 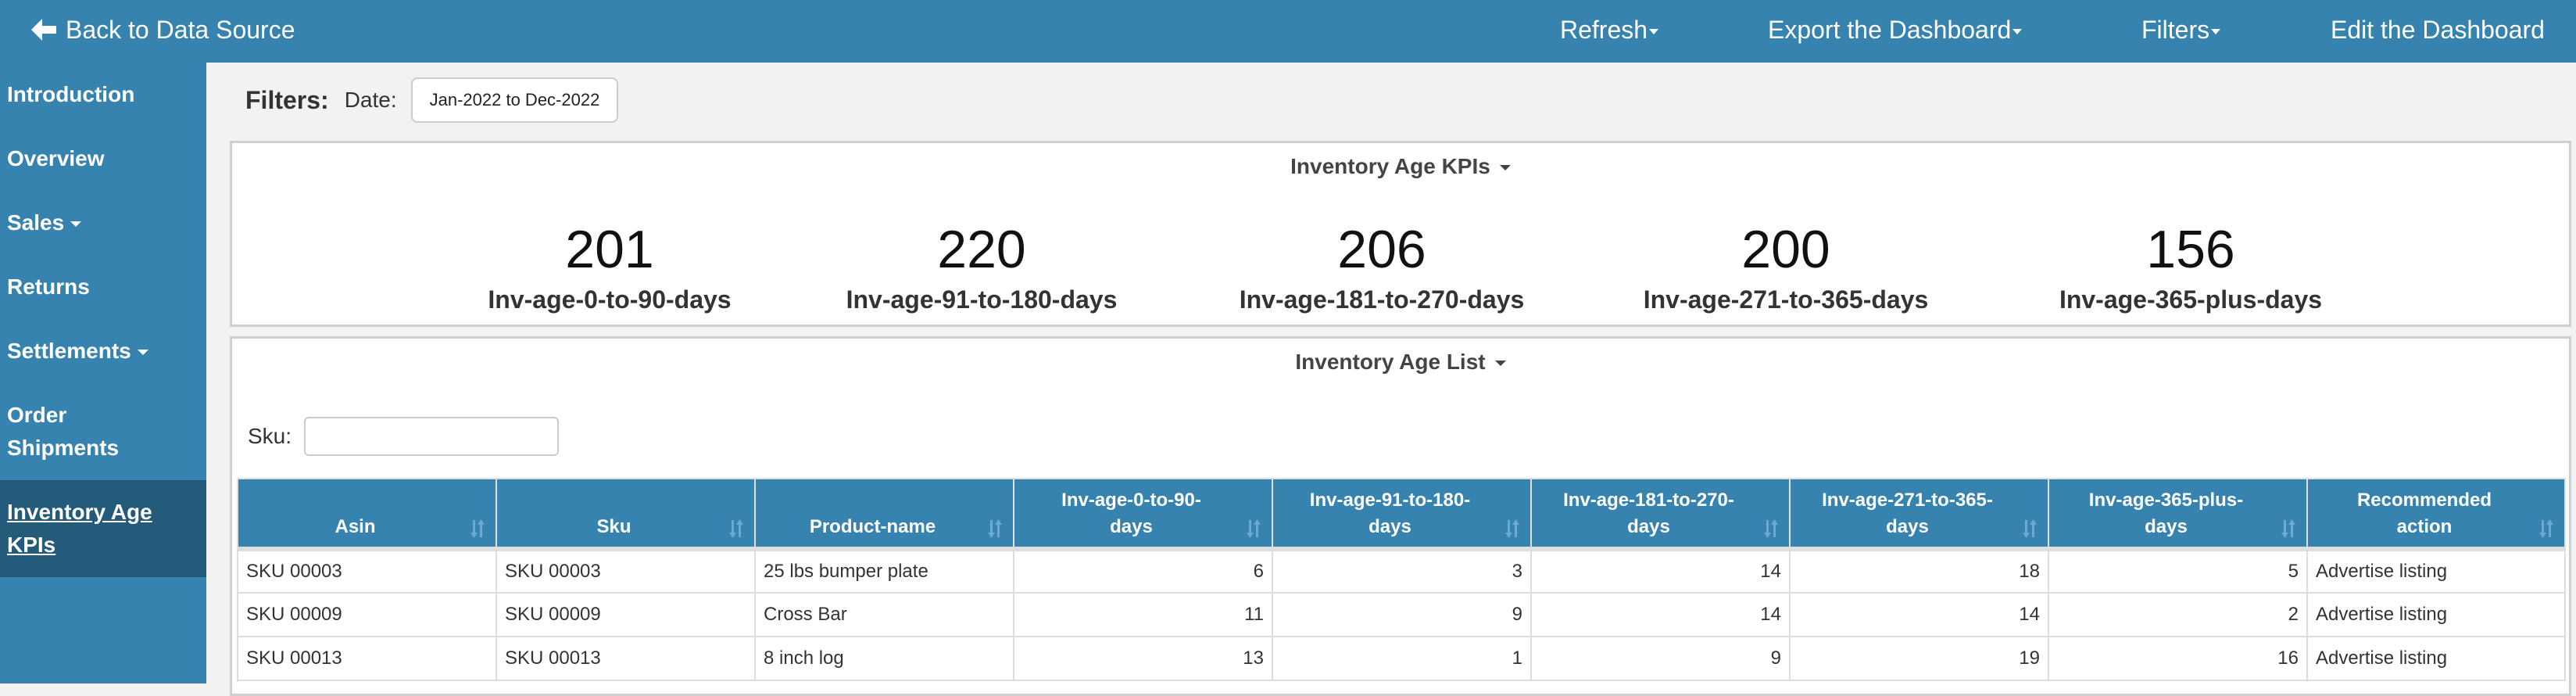 I want to click on kpi-label: Inv-age-0-to-90-days, so click(x=610, y=299).